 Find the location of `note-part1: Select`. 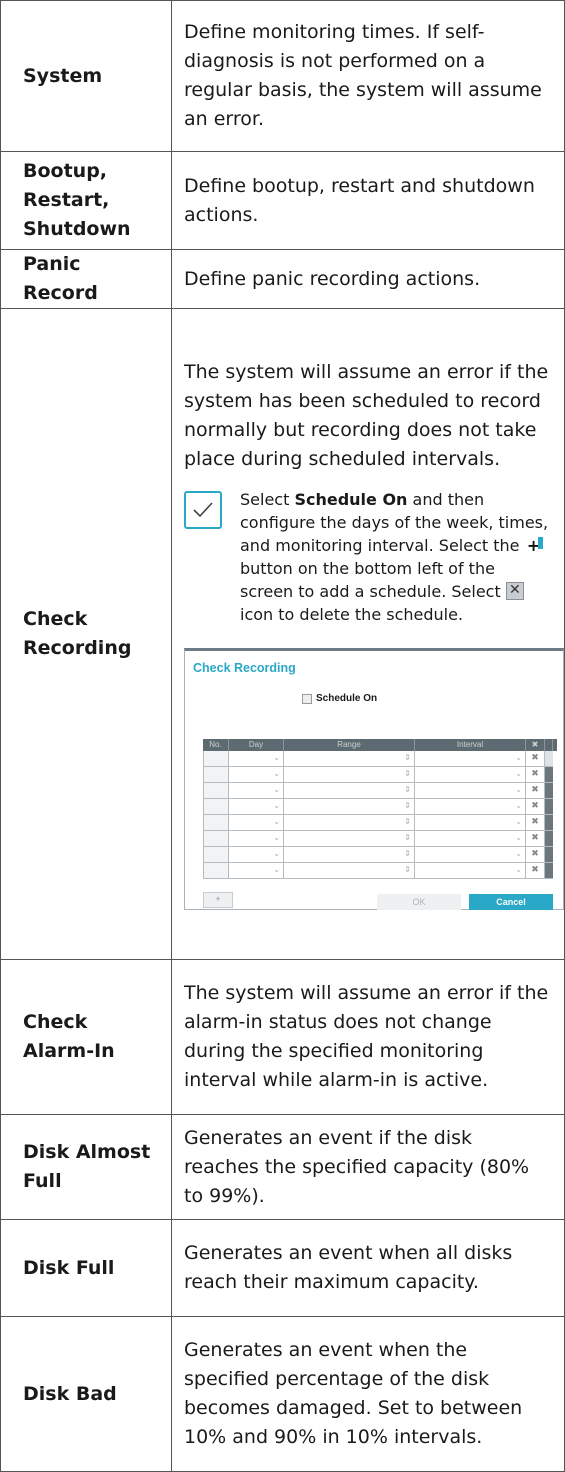

note-part1: Select is located at coordinates (267, 499).